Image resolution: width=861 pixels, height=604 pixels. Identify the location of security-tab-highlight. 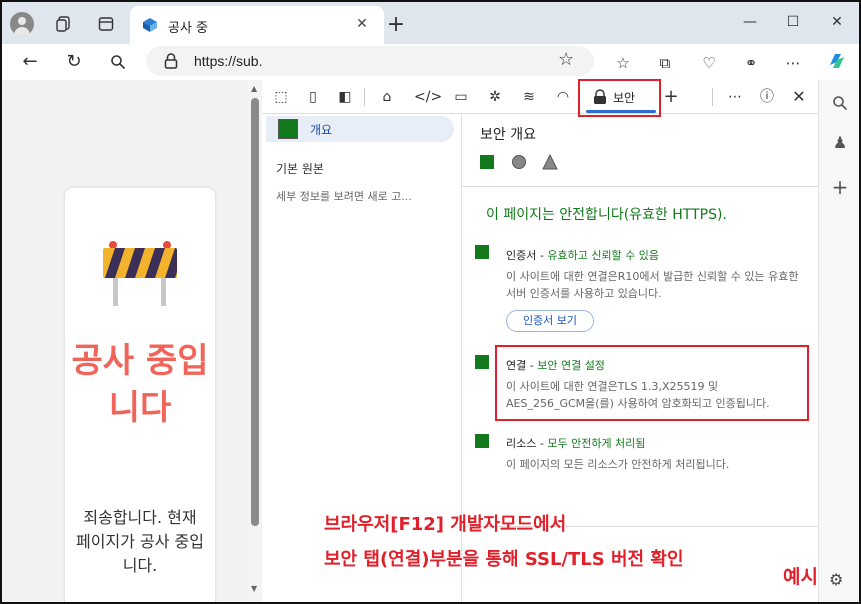
(619, 98).